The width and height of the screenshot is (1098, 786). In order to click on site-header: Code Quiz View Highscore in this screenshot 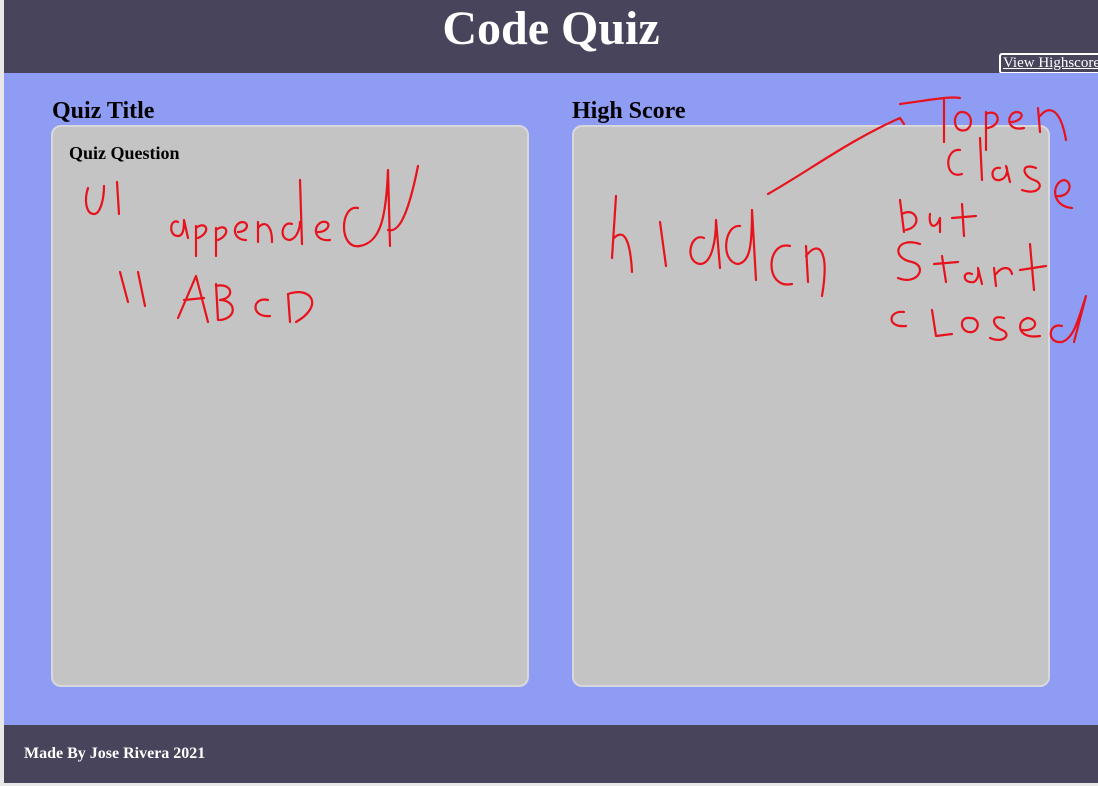, I will do `click(551, 37)`.